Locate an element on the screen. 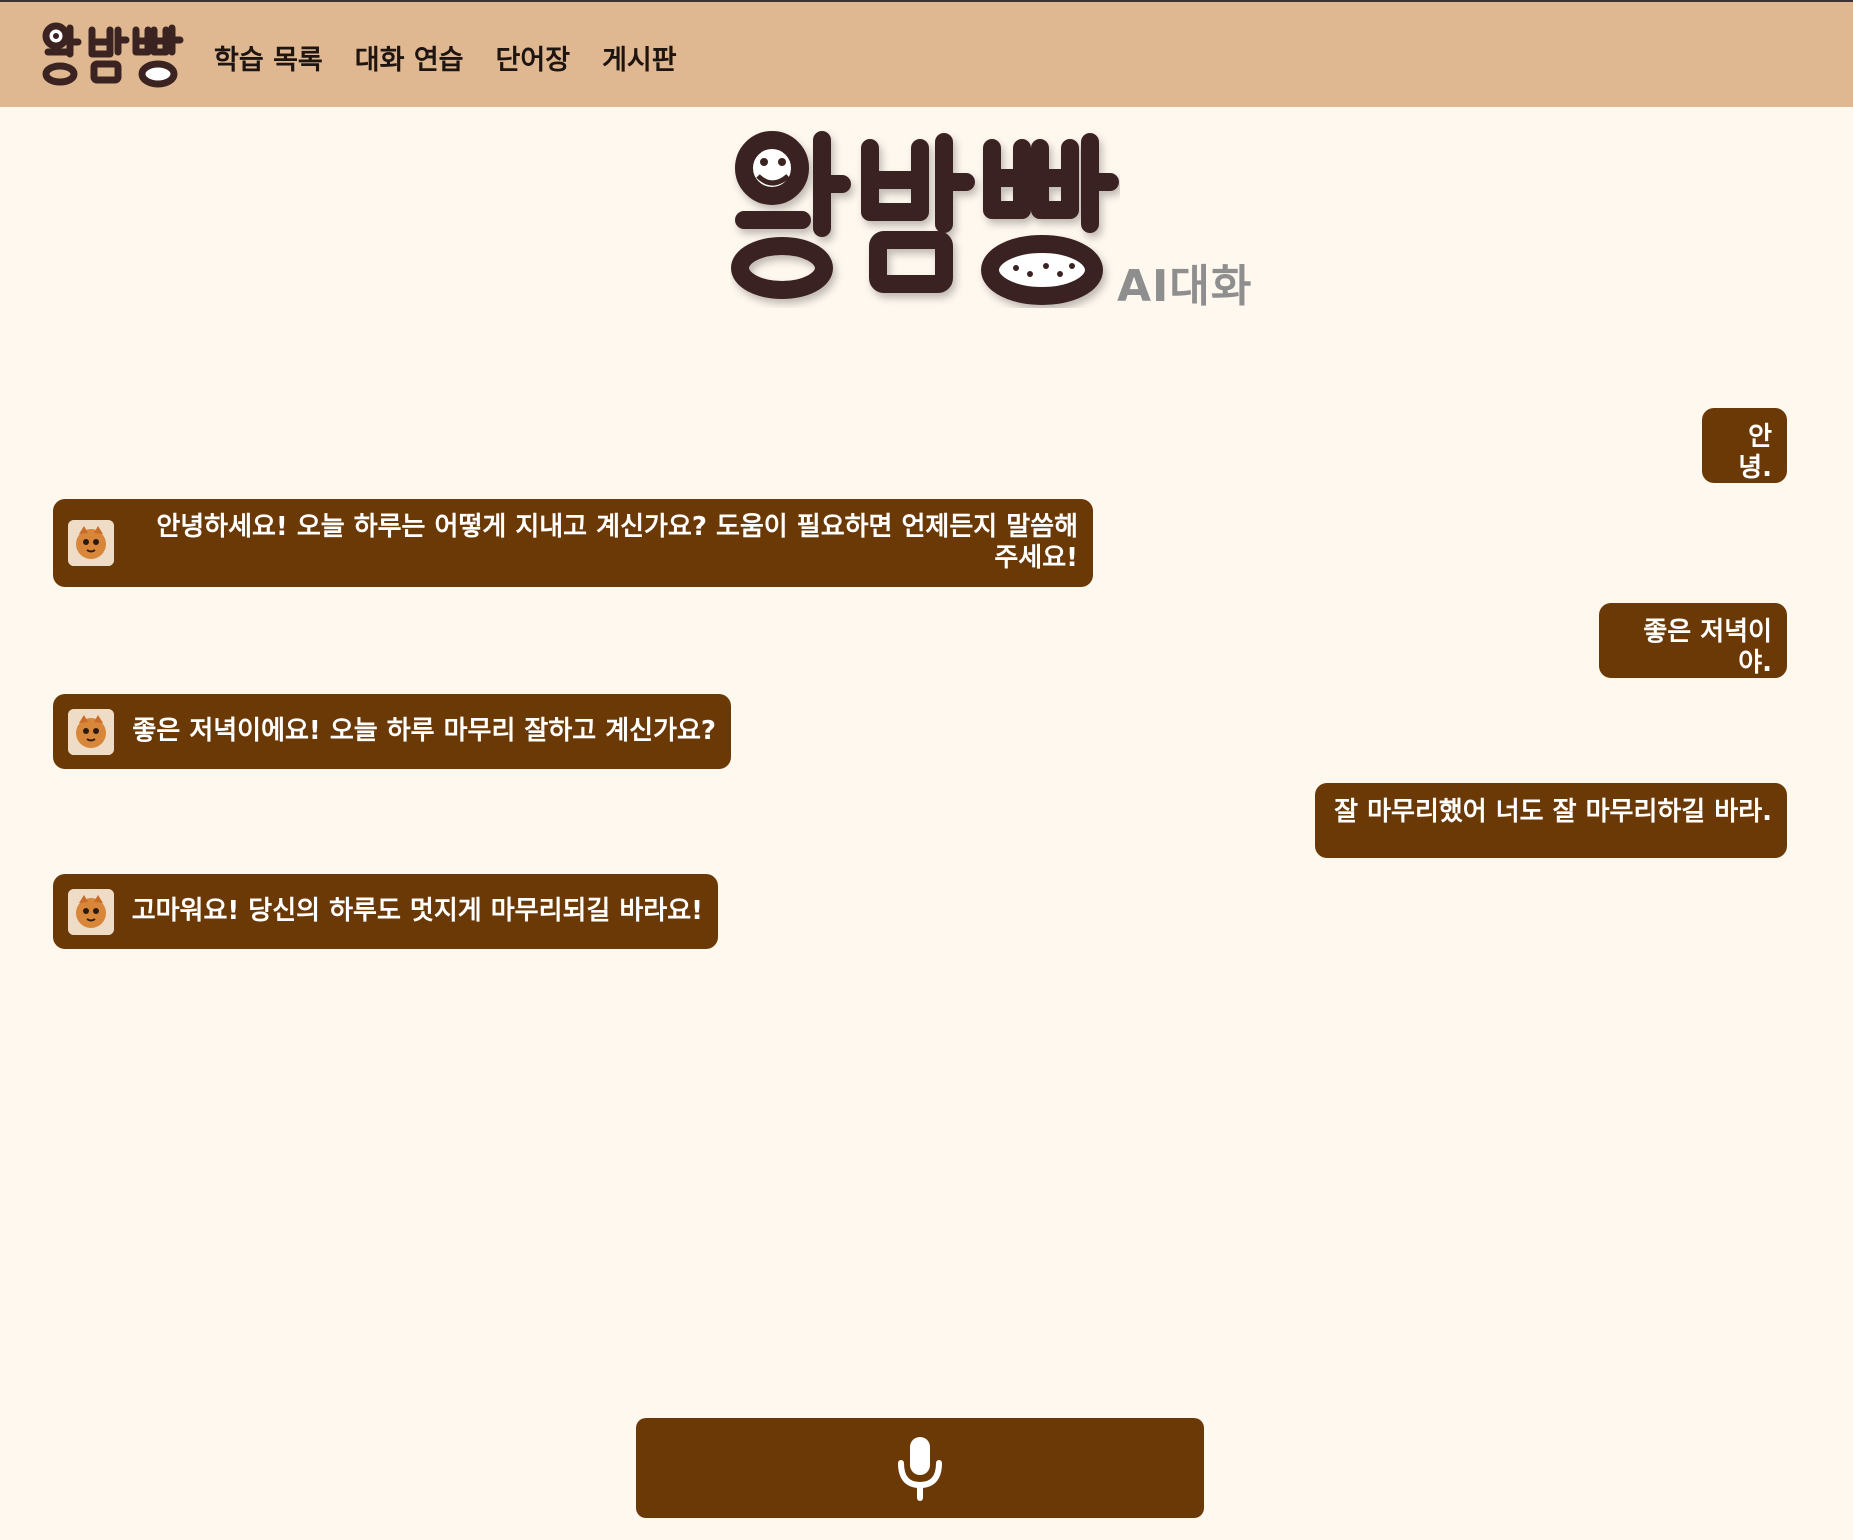  nav-links: 학습 목록 대화 연습 단어장 게시판 is located at coordinates (445, 57).